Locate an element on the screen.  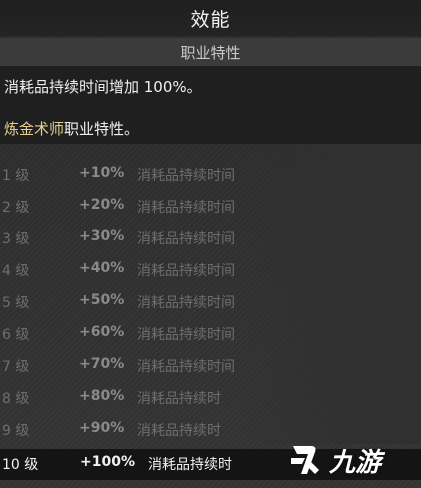
level-label: 7 级 is located at coordinates (16, 367).